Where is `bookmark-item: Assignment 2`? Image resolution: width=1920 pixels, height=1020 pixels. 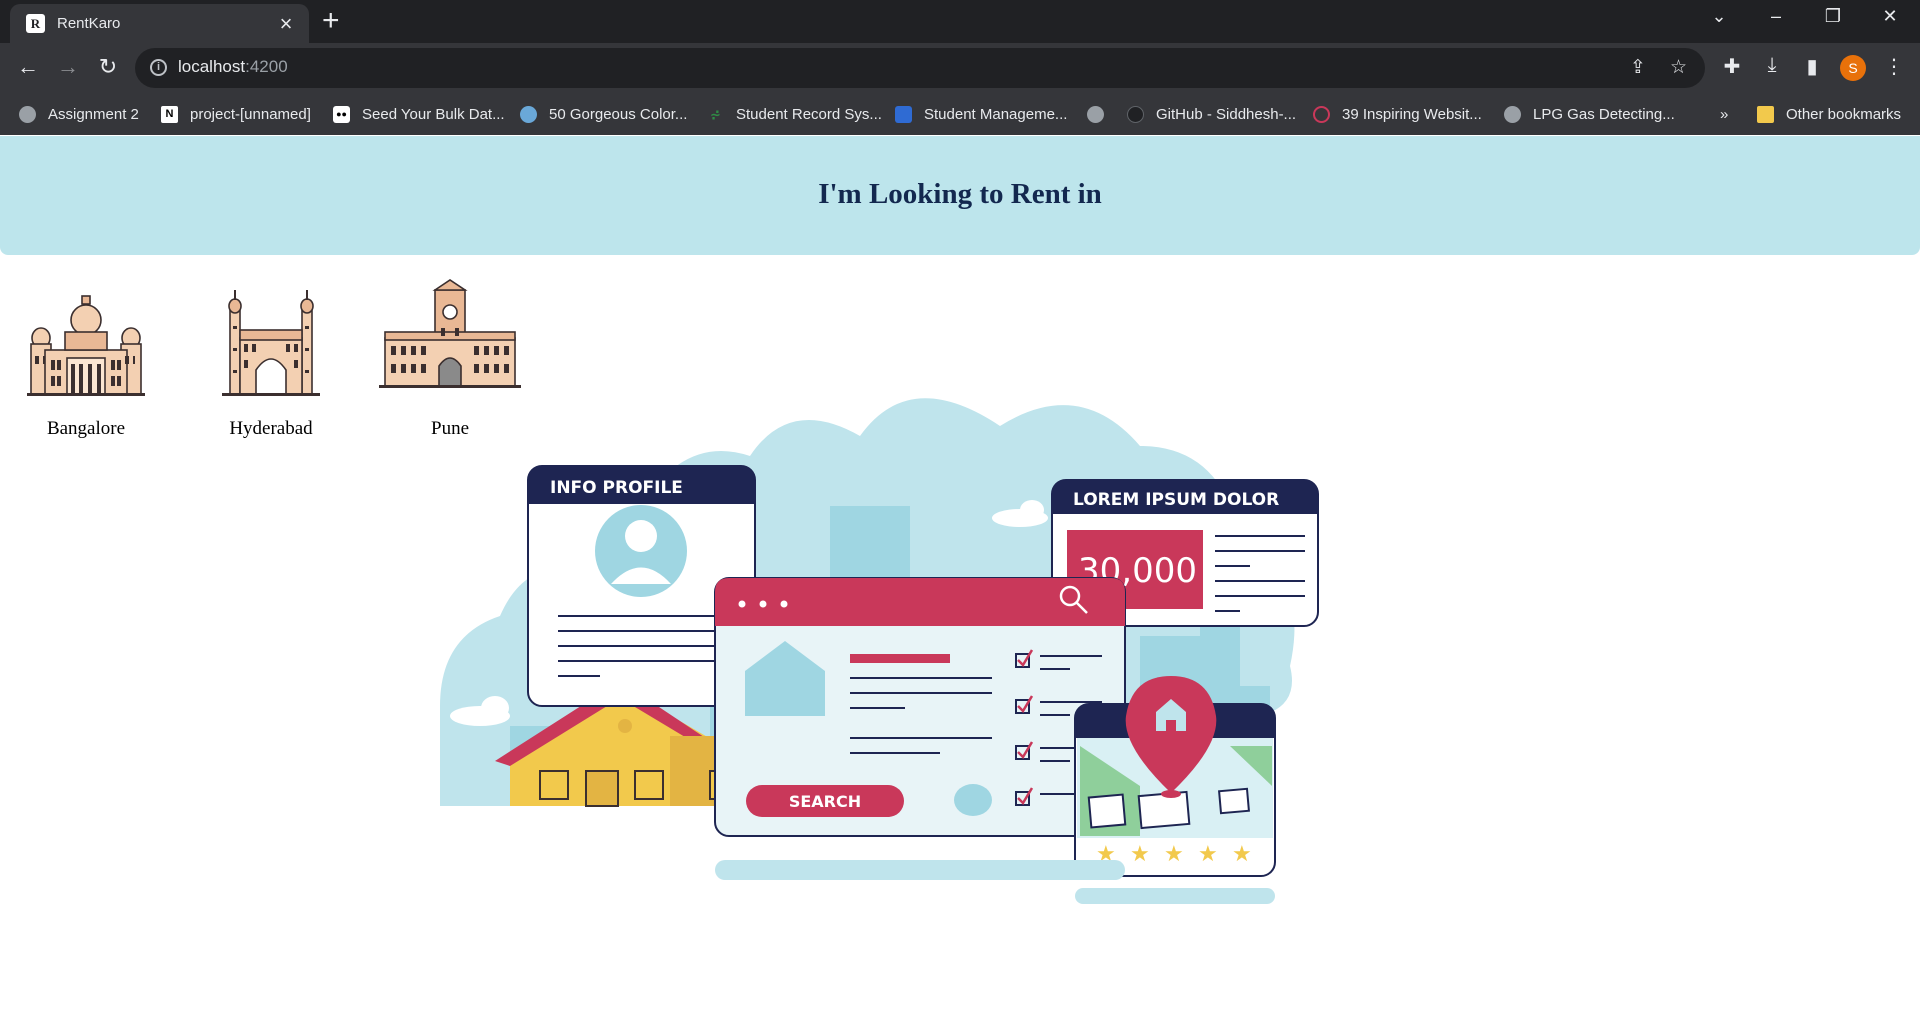 bookmark-item: Assignment 2 is located at coordinates (79, 114).